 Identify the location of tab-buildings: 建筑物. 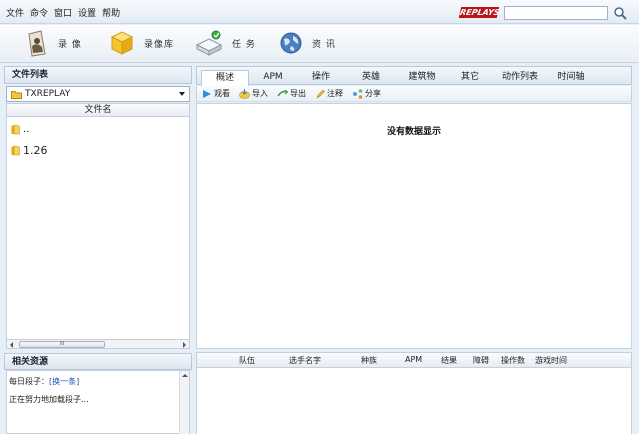
(422, 78).